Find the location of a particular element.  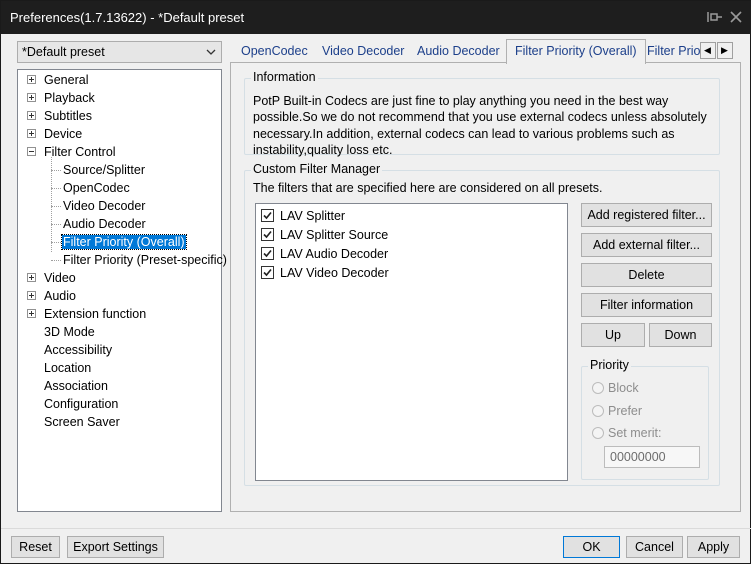

tree-item-device: Device is located at coordinates (63, 134).